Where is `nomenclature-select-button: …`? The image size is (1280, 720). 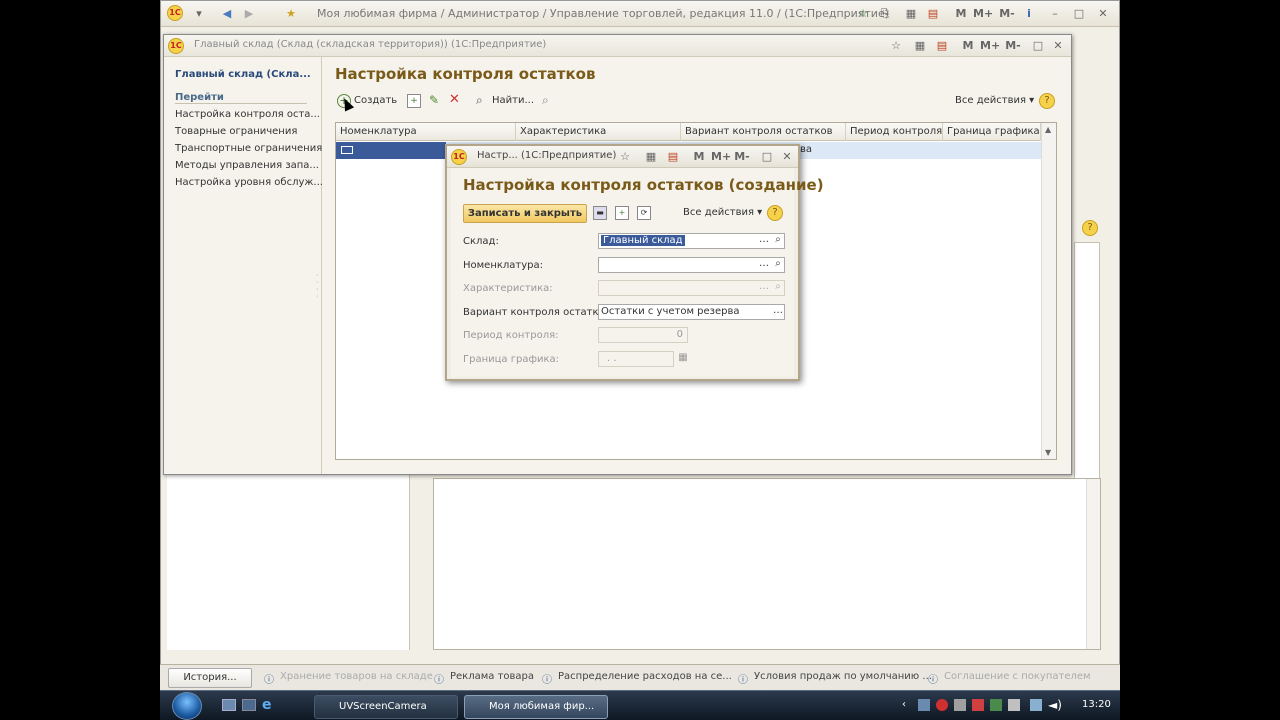 nomenclature-select-button: … is located at coordinates (764, 265).